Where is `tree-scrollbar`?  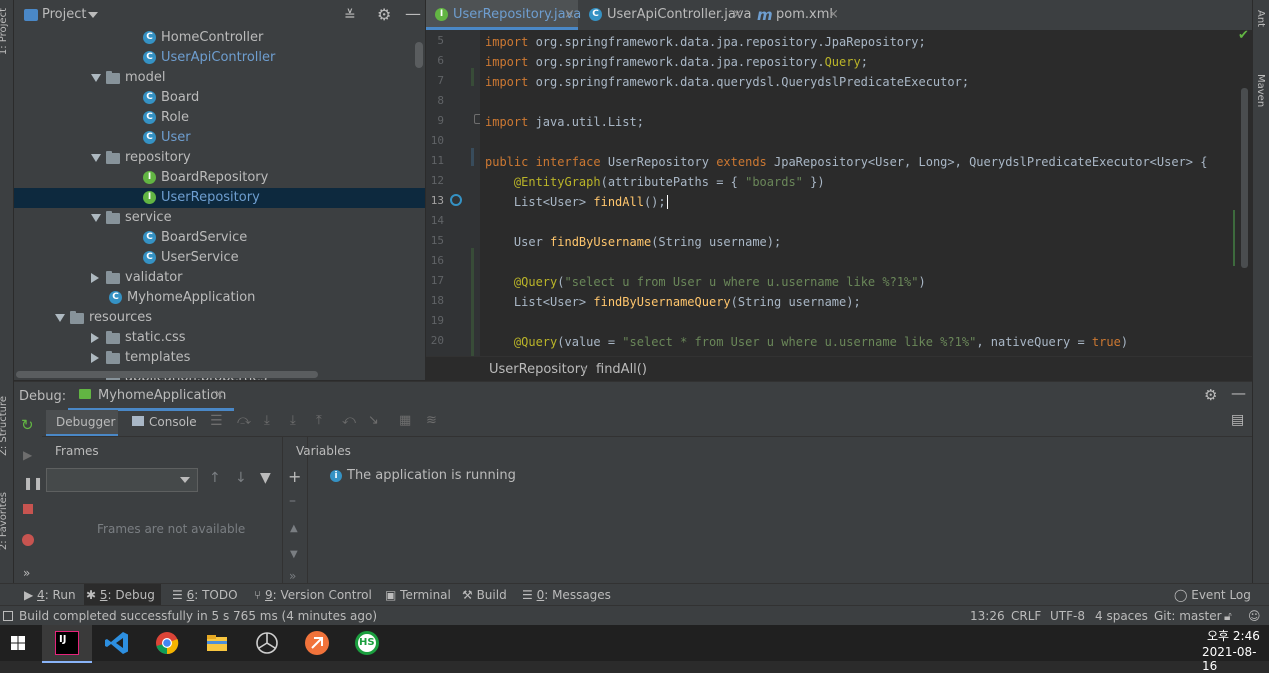 tree-scrollbar is located at coordinates (419, 55).